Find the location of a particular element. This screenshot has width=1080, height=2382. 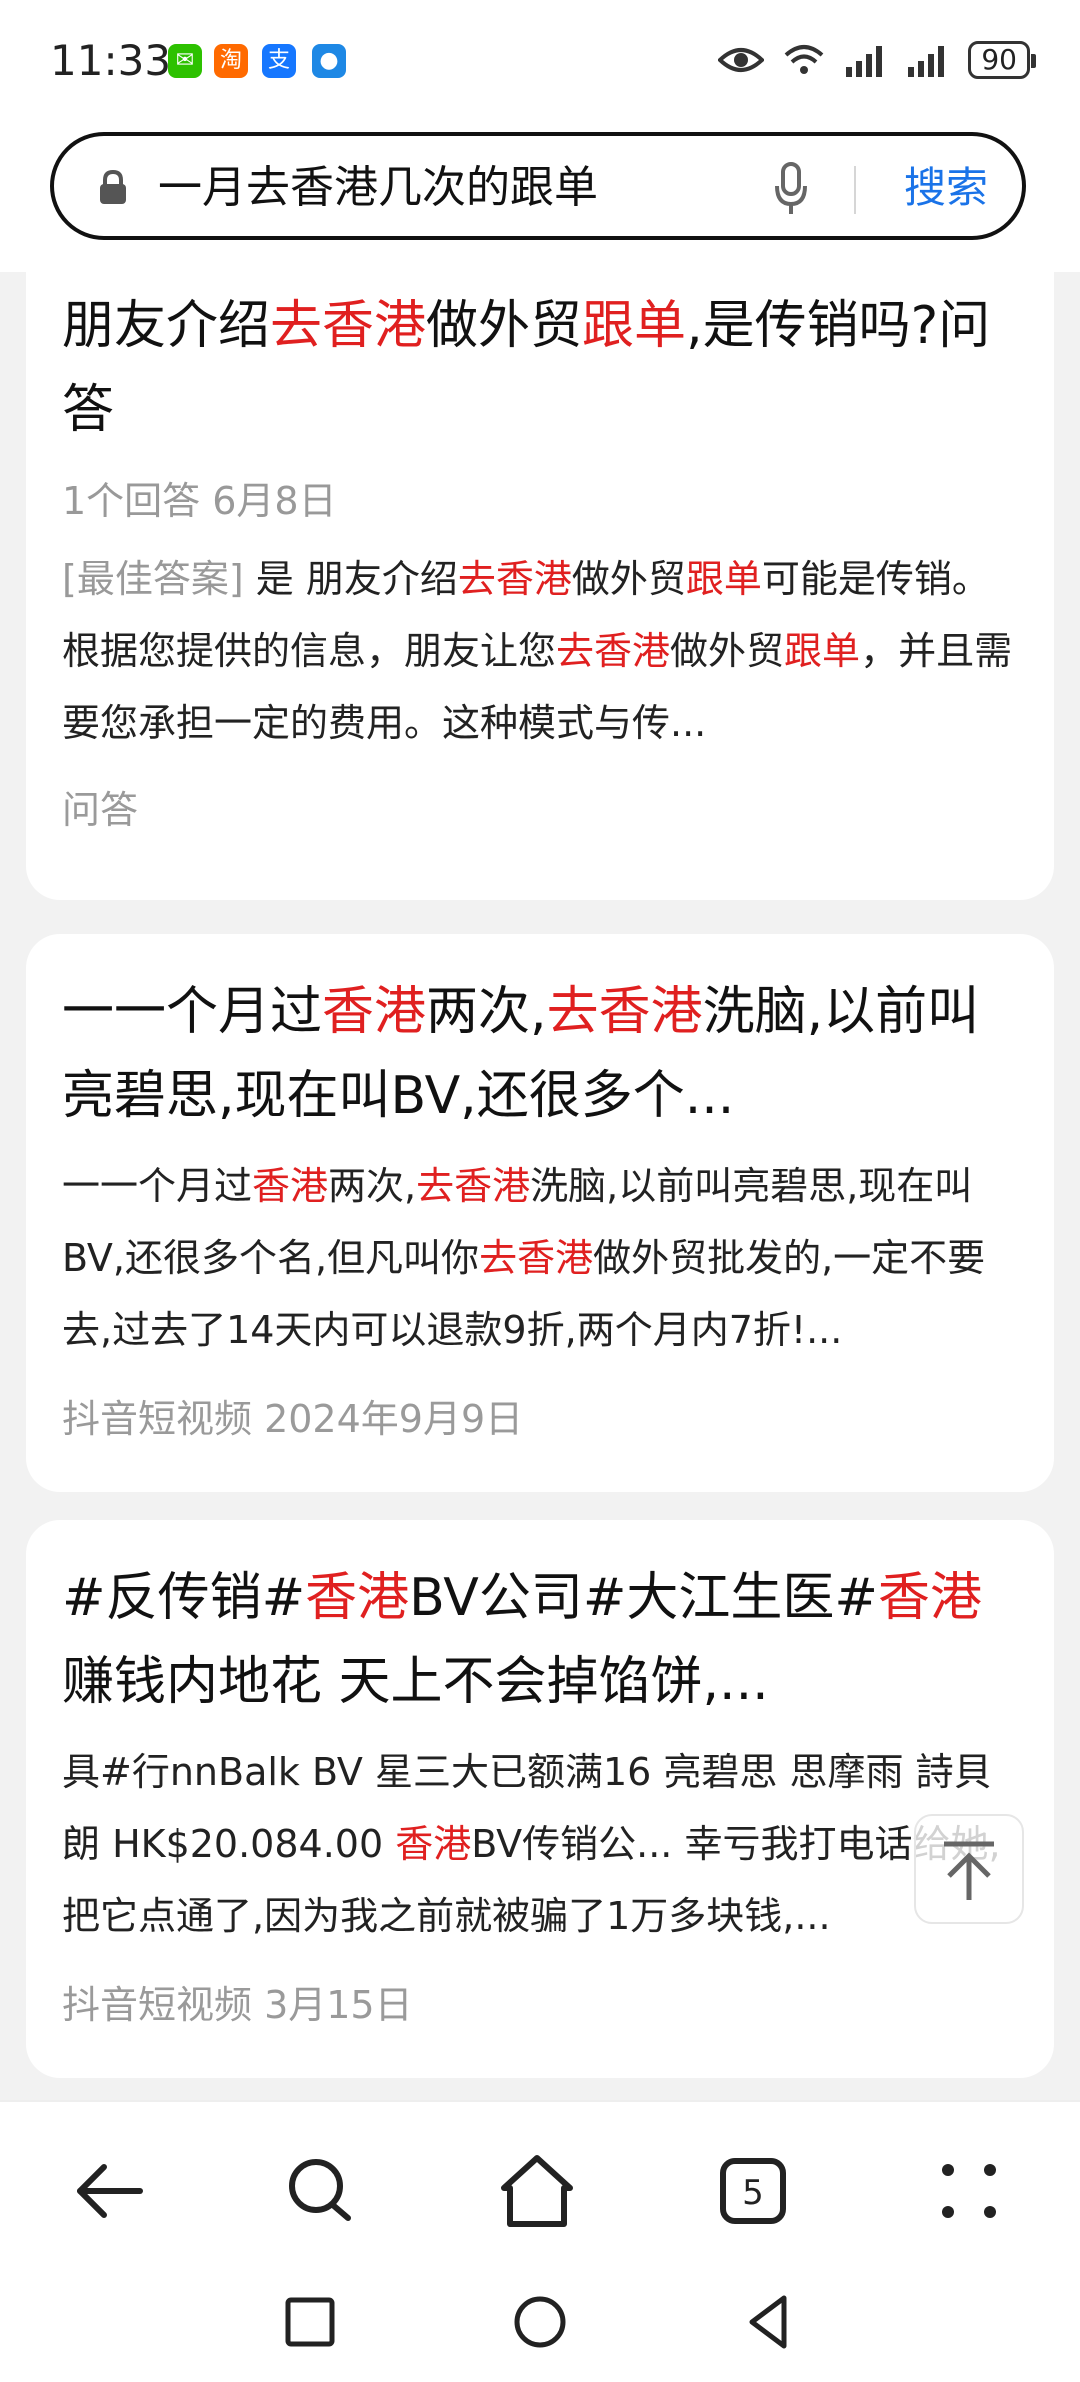

alipay-icon: 支 is located at coordinates (279, 61).